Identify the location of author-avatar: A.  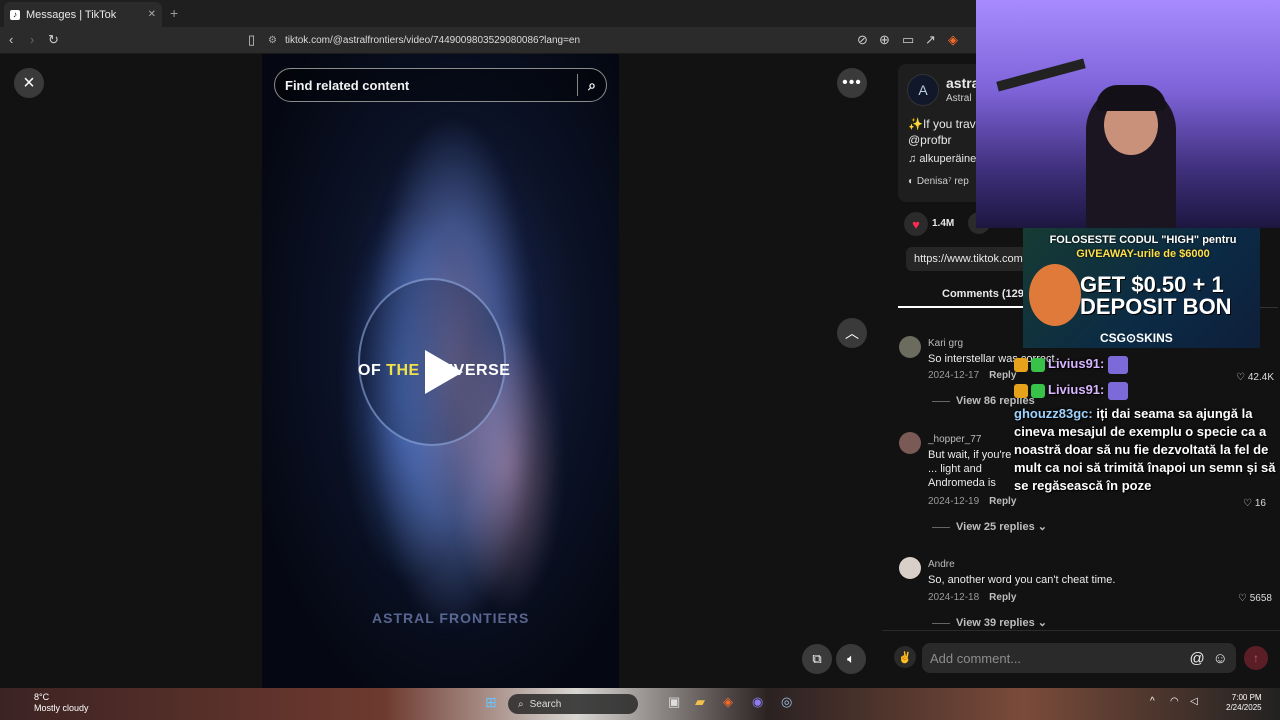
(923, 90).